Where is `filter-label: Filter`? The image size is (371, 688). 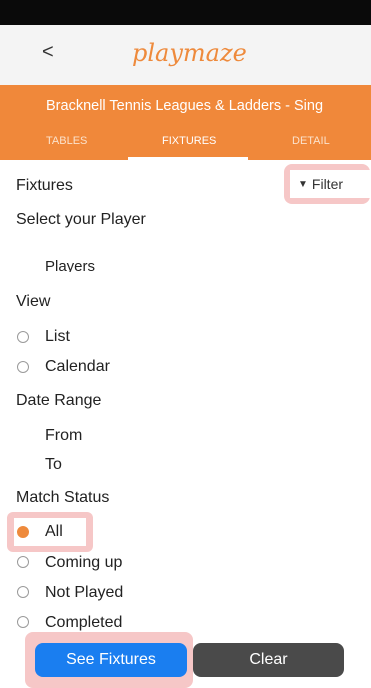
filter-label: Filter is located at coordinates (327, 184).